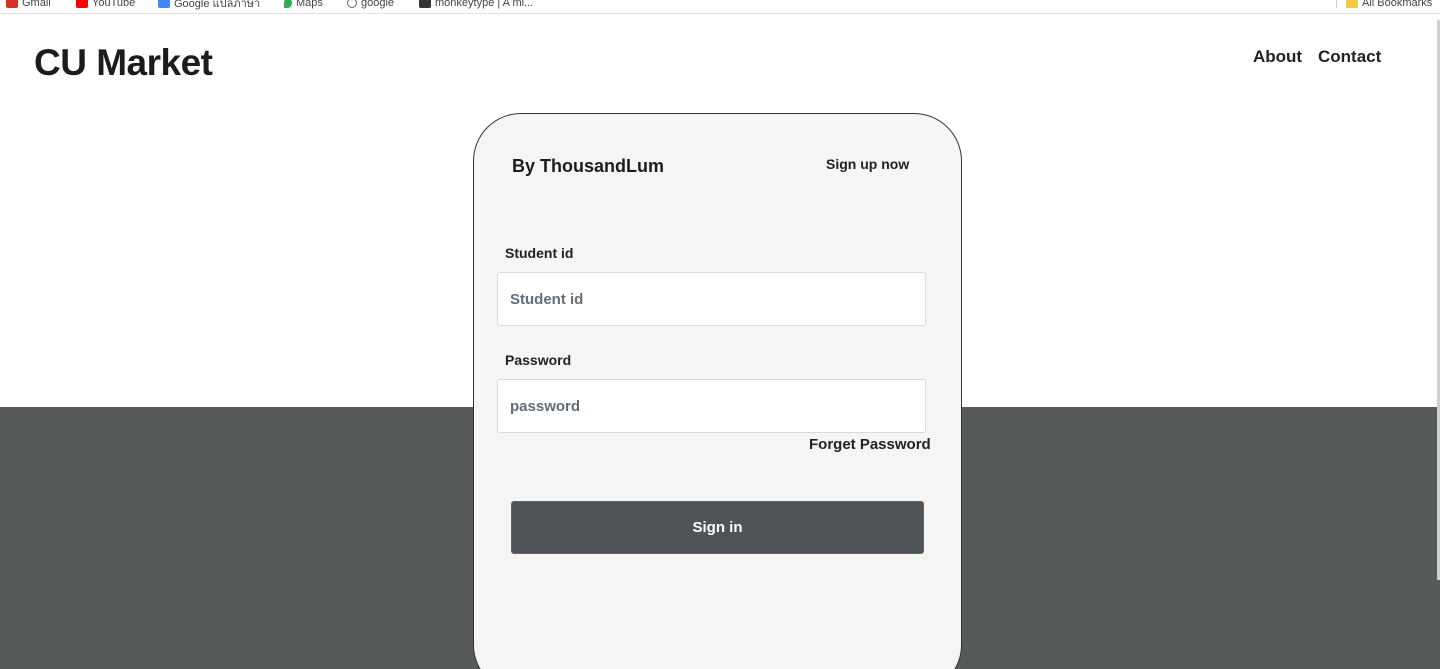  What do you see at coordinates (370, 5) in the screenshot?
I see `bookmark-google: google` at bounding box center [370, 5].